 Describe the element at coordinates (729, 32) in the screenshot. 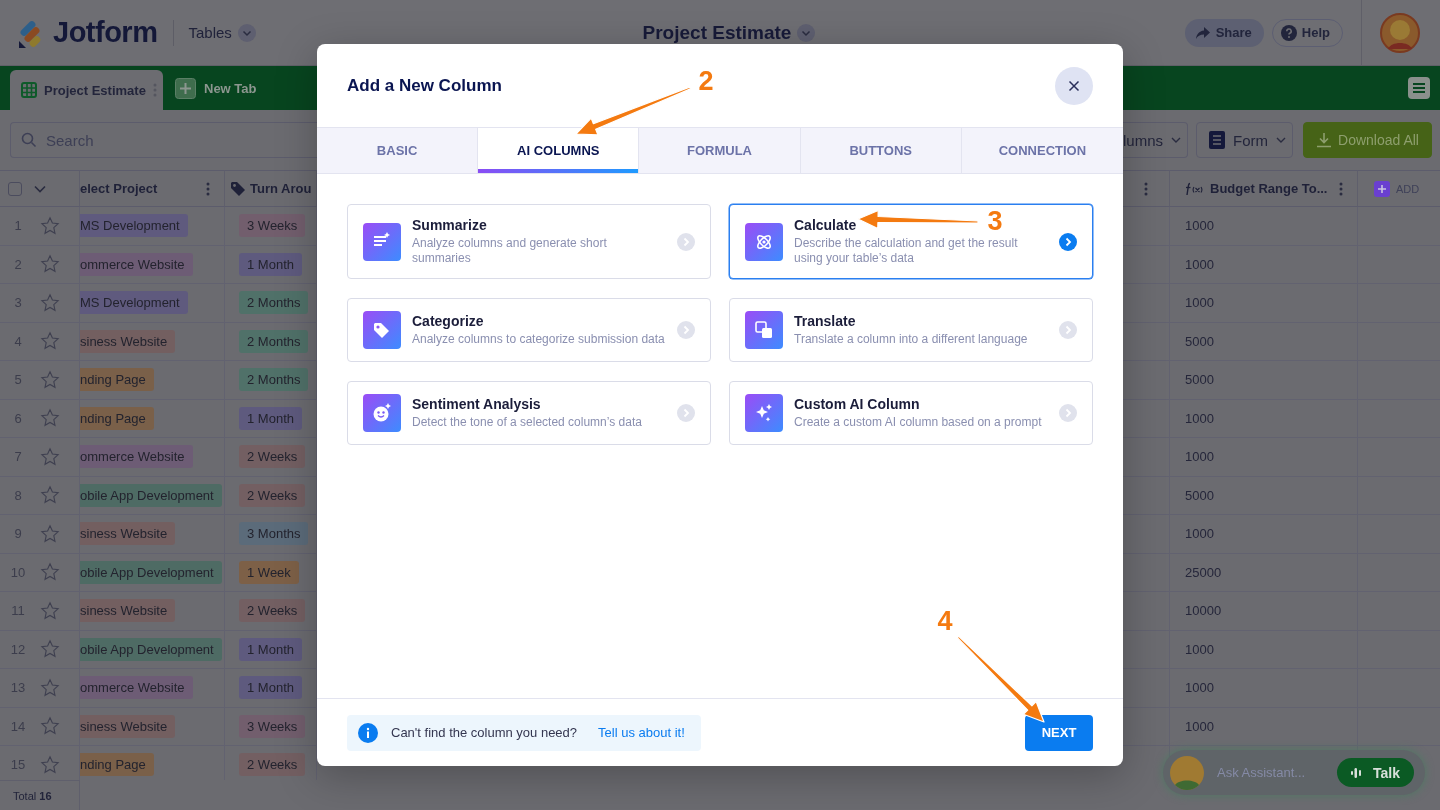

I see `table-title-dropdown: Project Estimate` at that location.